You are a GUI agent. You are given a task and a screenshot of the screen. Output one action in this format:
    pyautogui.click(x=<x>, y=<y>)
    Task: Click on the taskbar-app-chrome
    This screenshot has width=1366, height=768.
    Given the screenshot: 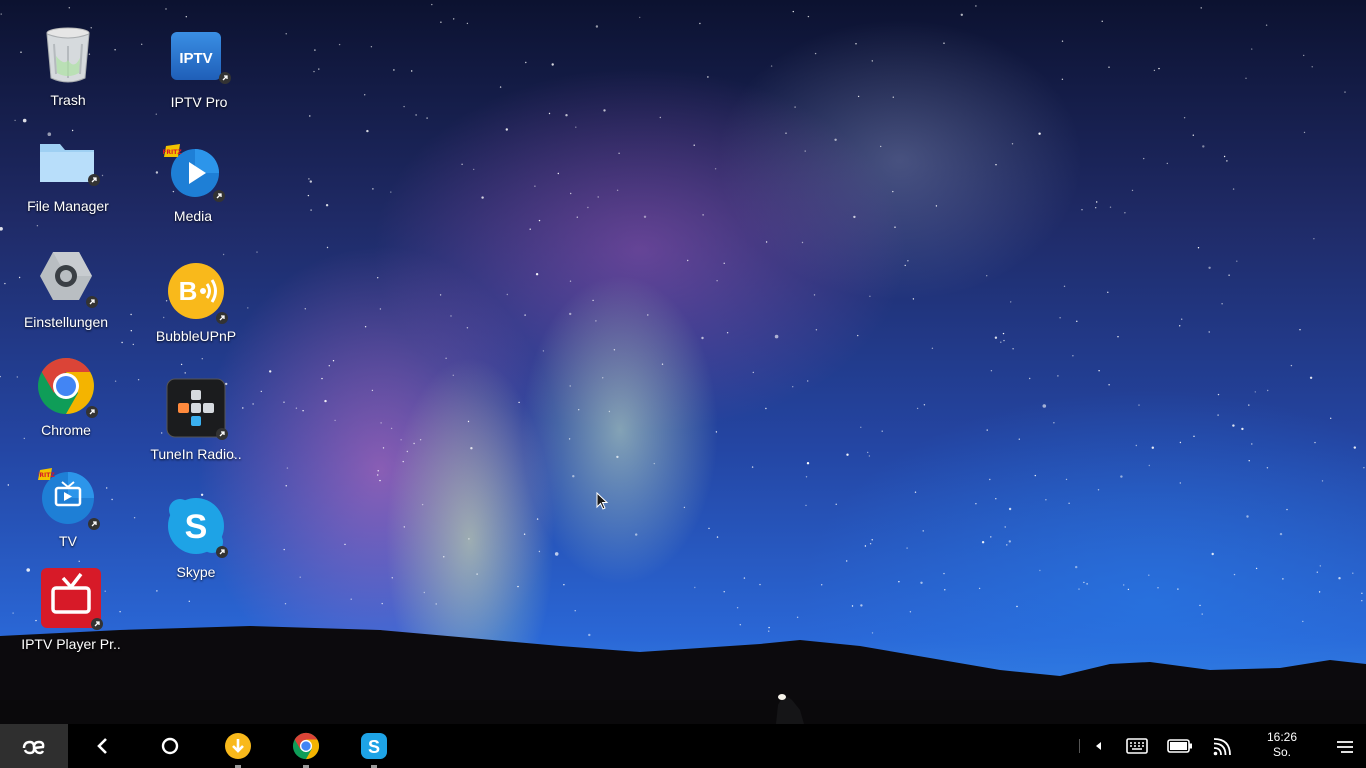 What is the action you would take?
    pyautogui.click(x=306, y=746)
    